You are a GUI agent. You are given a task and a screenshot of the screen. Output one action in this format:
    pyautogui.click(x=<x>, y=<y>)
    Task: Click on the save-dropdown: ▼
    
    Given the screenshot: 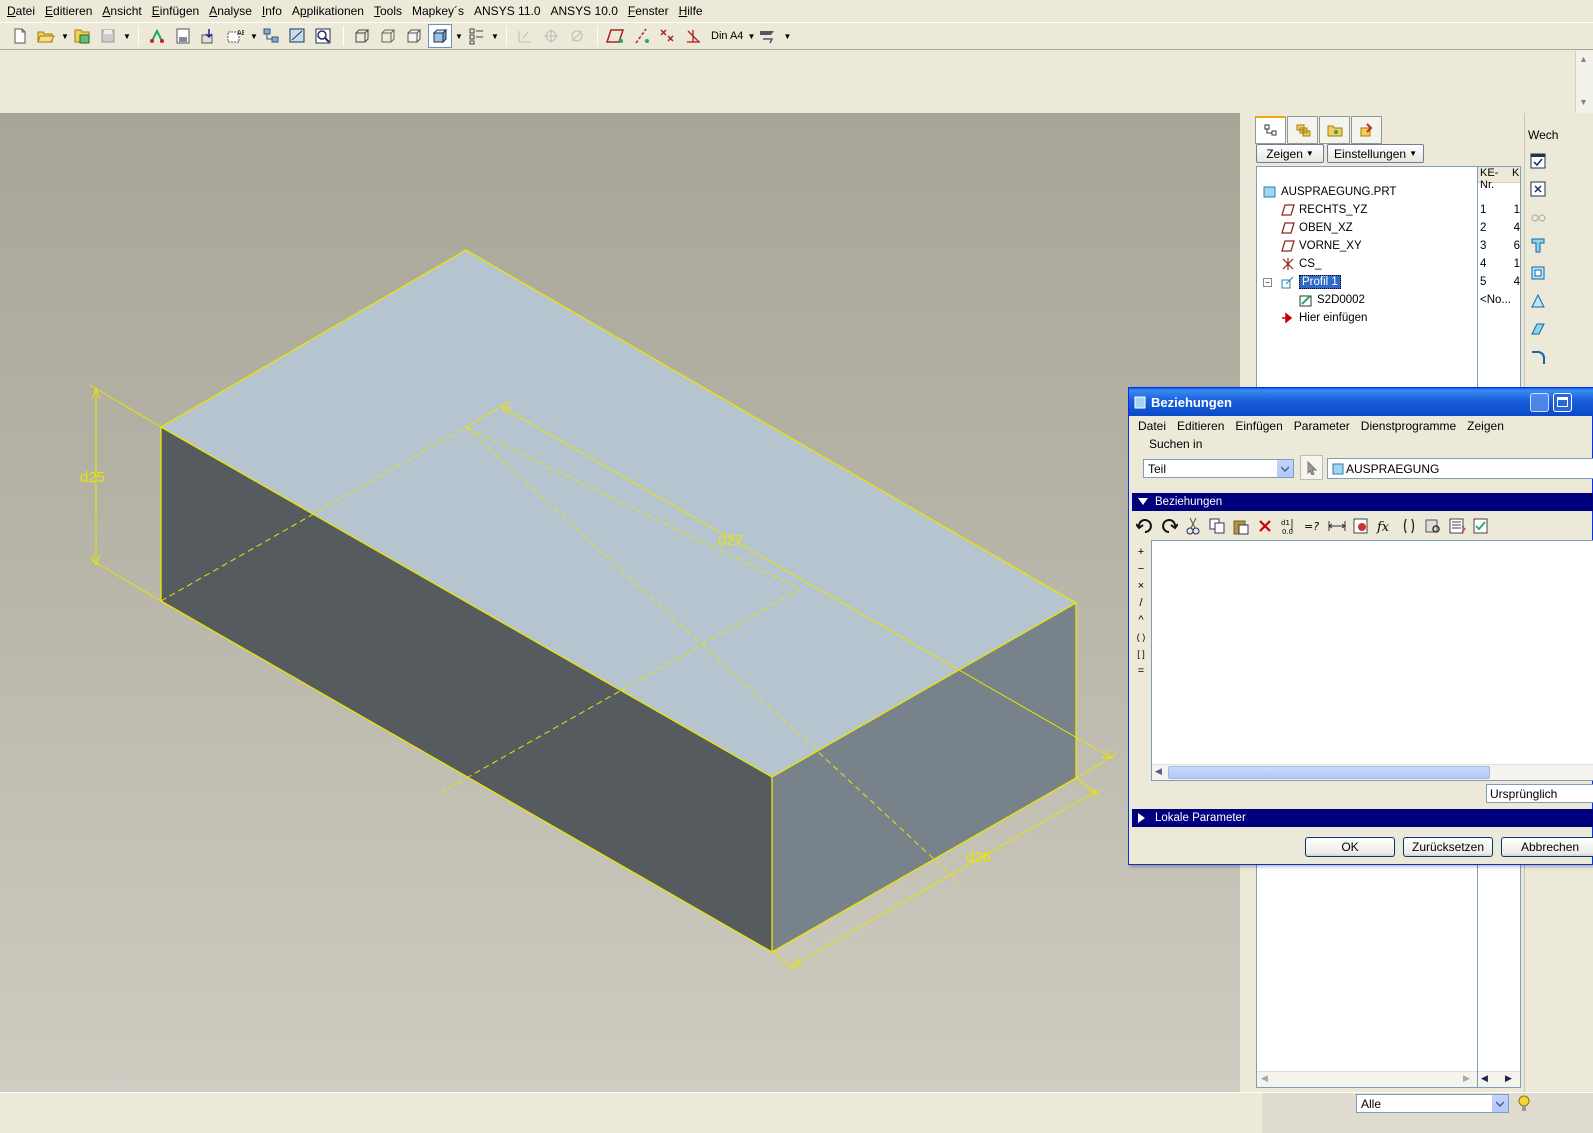 What is the action you would take?
    pyautogui.click(x=127, y=36)
    